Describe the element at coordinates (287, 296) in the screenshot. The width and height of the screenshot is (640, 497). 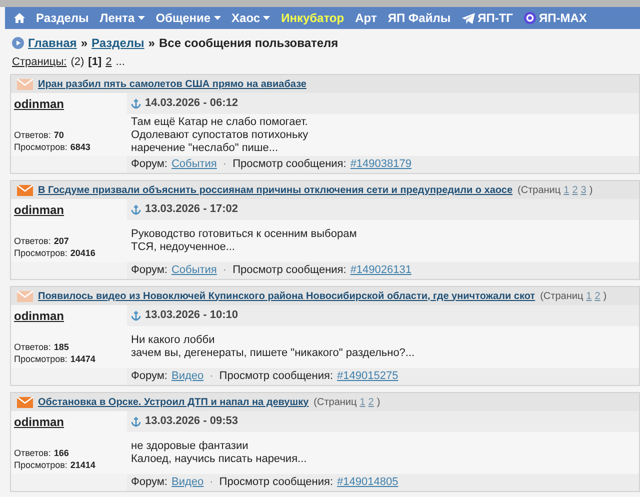
I see `topic-link: Появилось видео из Новоключей Купинского района Новосибирской области, где уничтожали скот` at that location.